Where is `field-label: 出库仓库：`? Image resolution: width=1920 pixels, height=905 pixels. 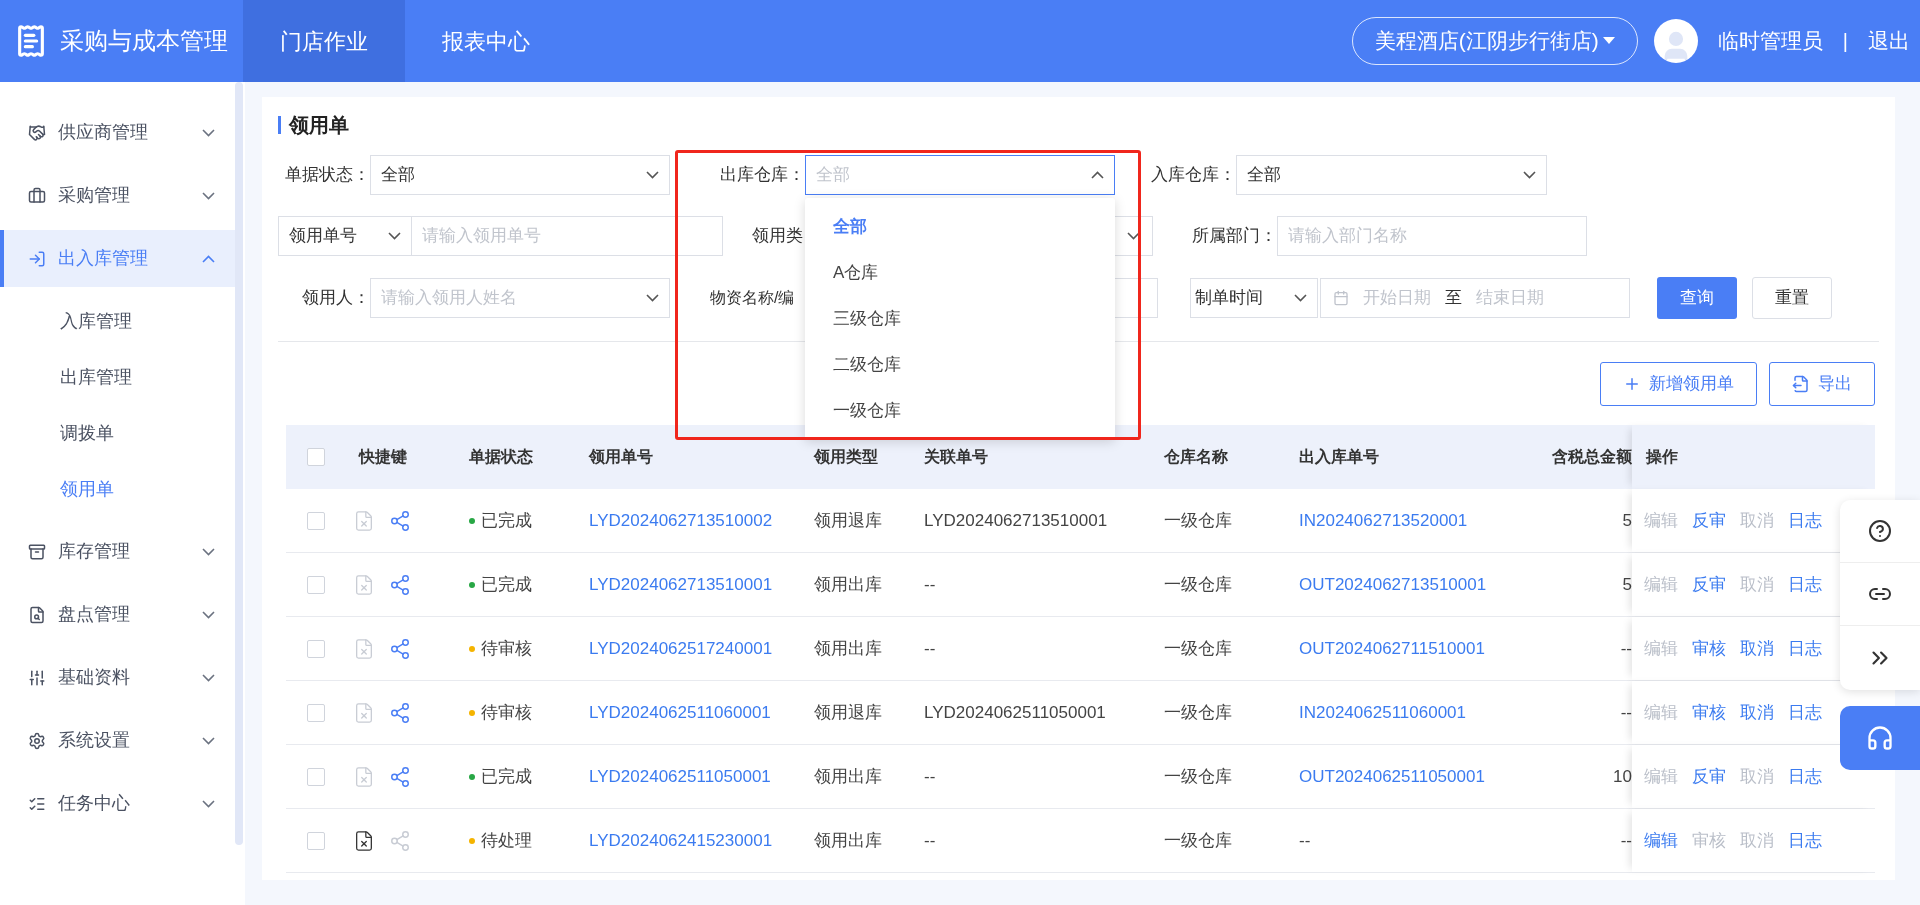
field-label: 出库仓库： is located at coordinates (762, 175).